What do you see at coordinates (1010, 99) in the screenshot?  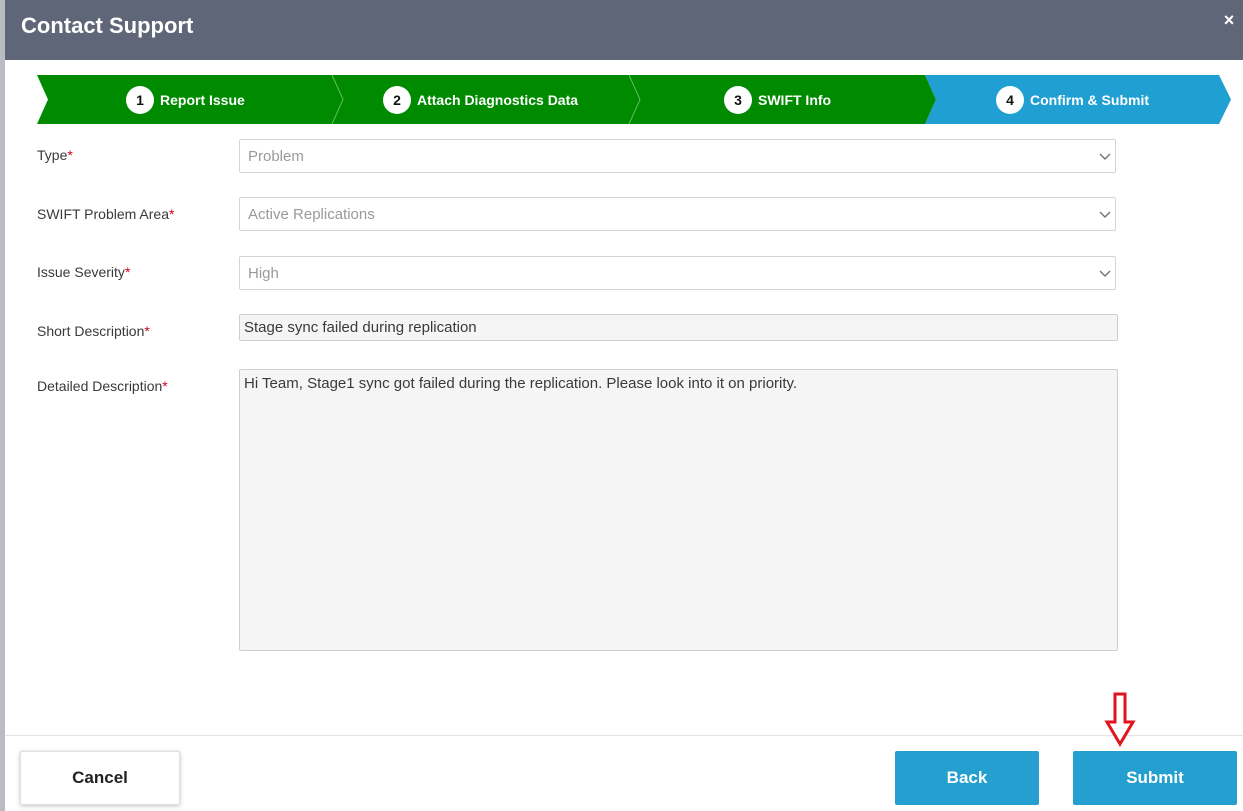 I see `step-number-badge: 4` at bounding box center [1010, 99].